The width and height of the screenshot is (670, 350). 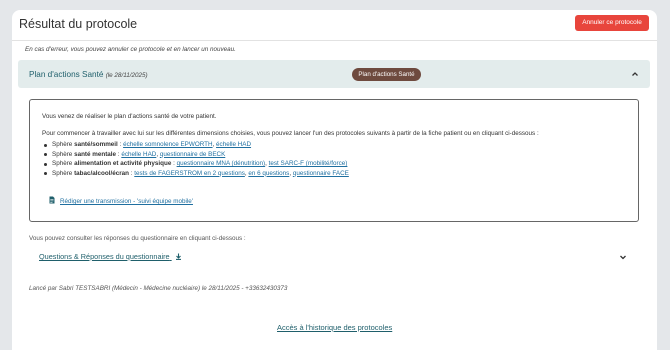 I want to click on sphere-name: santé/sommeil, so click(x=96, y=144).